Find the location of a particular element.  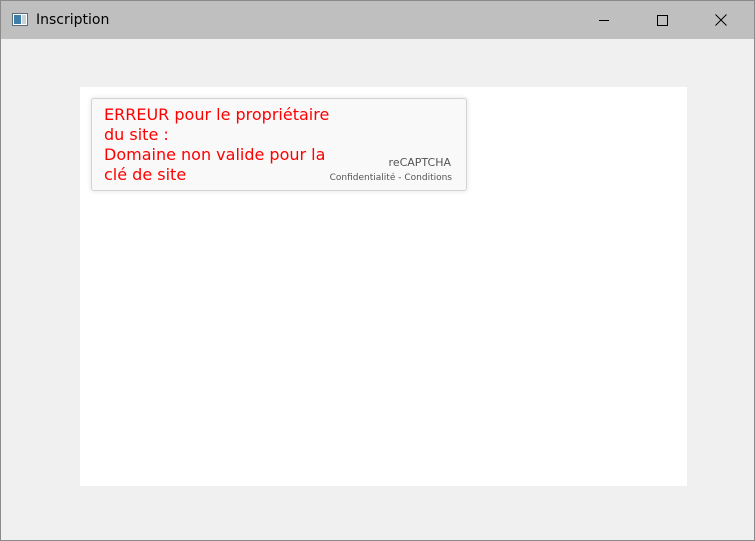

error-line: clé de site is located at coordinates (145, 174).